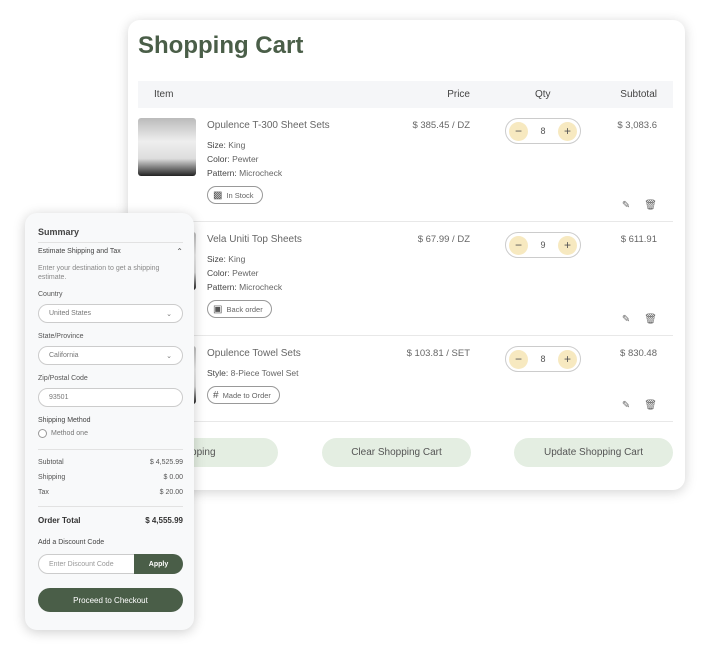 Image resolution: width=705 pixels, height=655 pixels. I want to click on state-label: State/Province, so click(61, 336).